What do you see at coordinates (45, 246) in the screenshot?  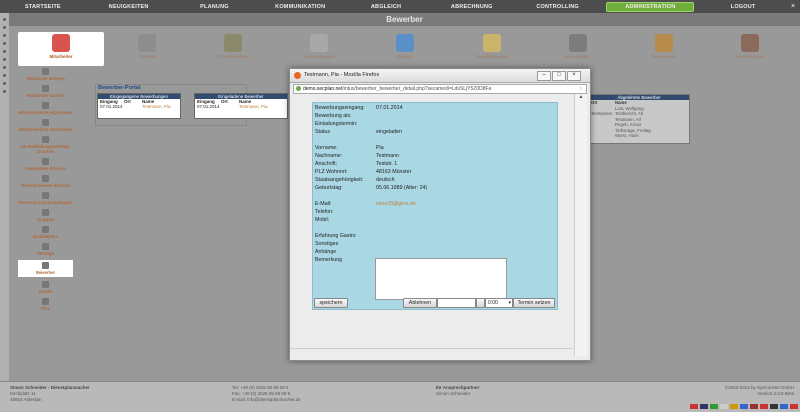 I see `contract-icon` at bounding box center [45, 246].